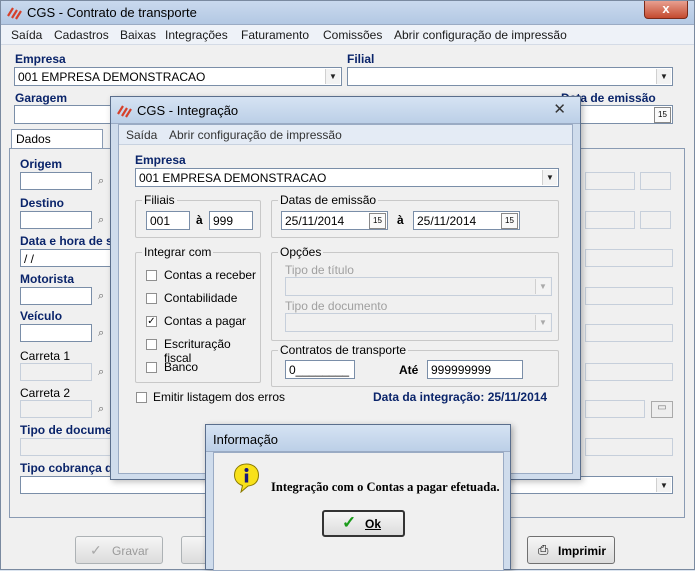 This screenshot has height=571, width=695. What do you see at coordinates (624, 114) in the screenshot?
I see `data-emissao-field: 15` at bounding box center [624, 114].